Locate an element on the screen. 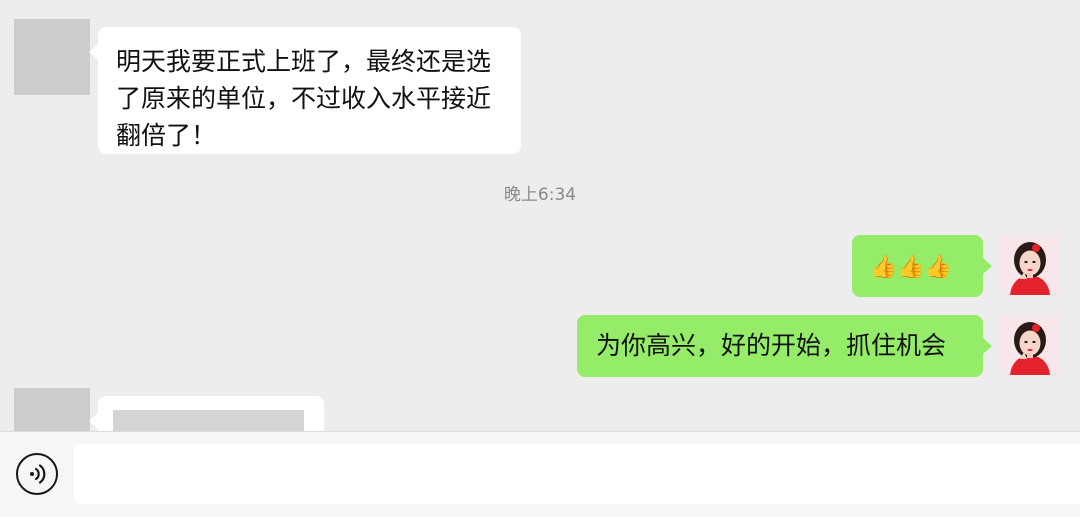 The image size is (1080, 517). outgoing-message-bubble: 为你高兴，好的开始，抓住机会 is located at coordinates (780, 346).